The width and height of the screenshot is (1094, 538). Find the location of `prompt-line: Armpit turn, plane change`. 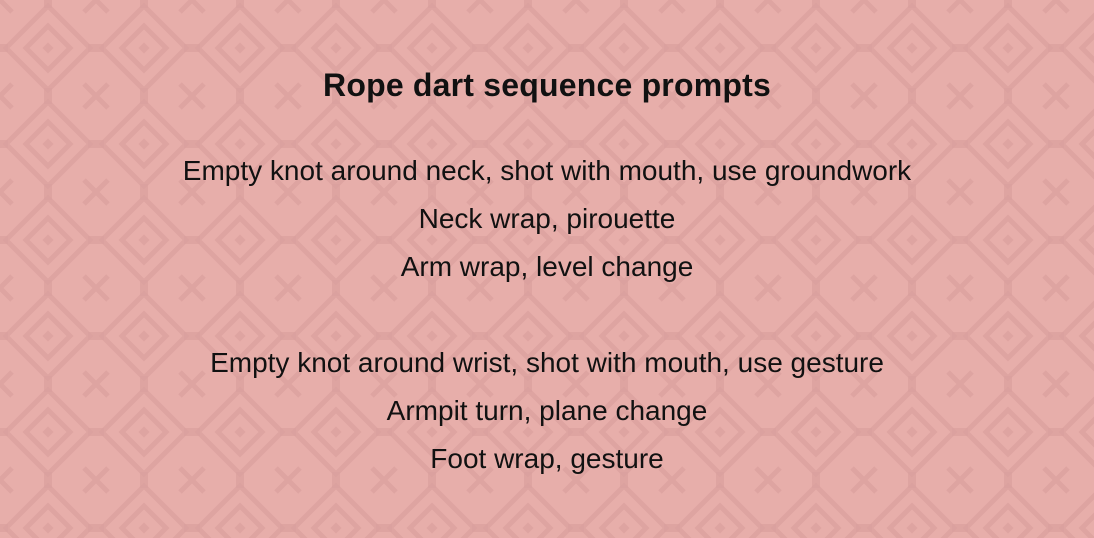

prompt-line: Armpit turn, plane change is located at coordinates (547, 410).